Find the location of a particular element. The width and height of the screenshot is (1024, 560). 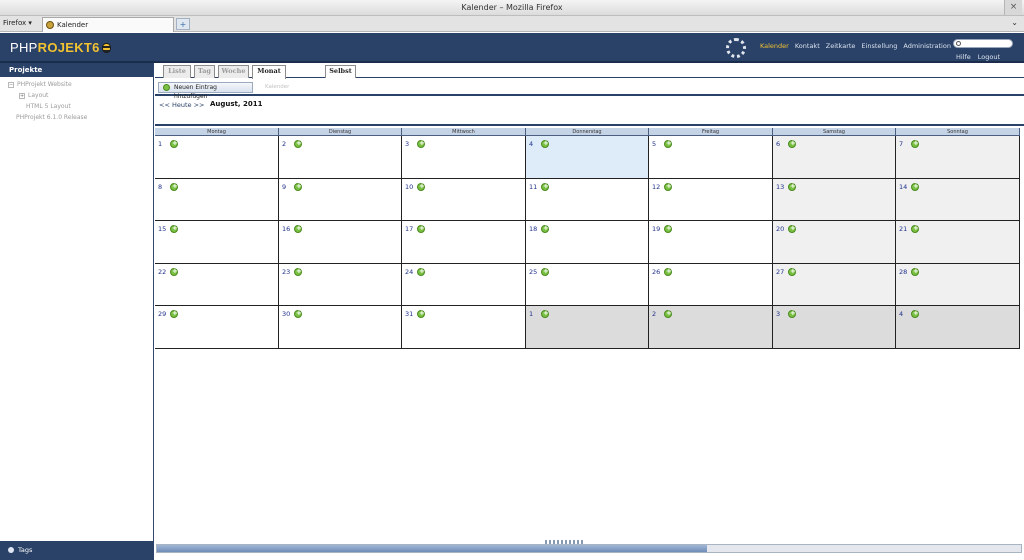

nav-item-zeitkarte: Zeitkarte is located at coordinates (841, 46).